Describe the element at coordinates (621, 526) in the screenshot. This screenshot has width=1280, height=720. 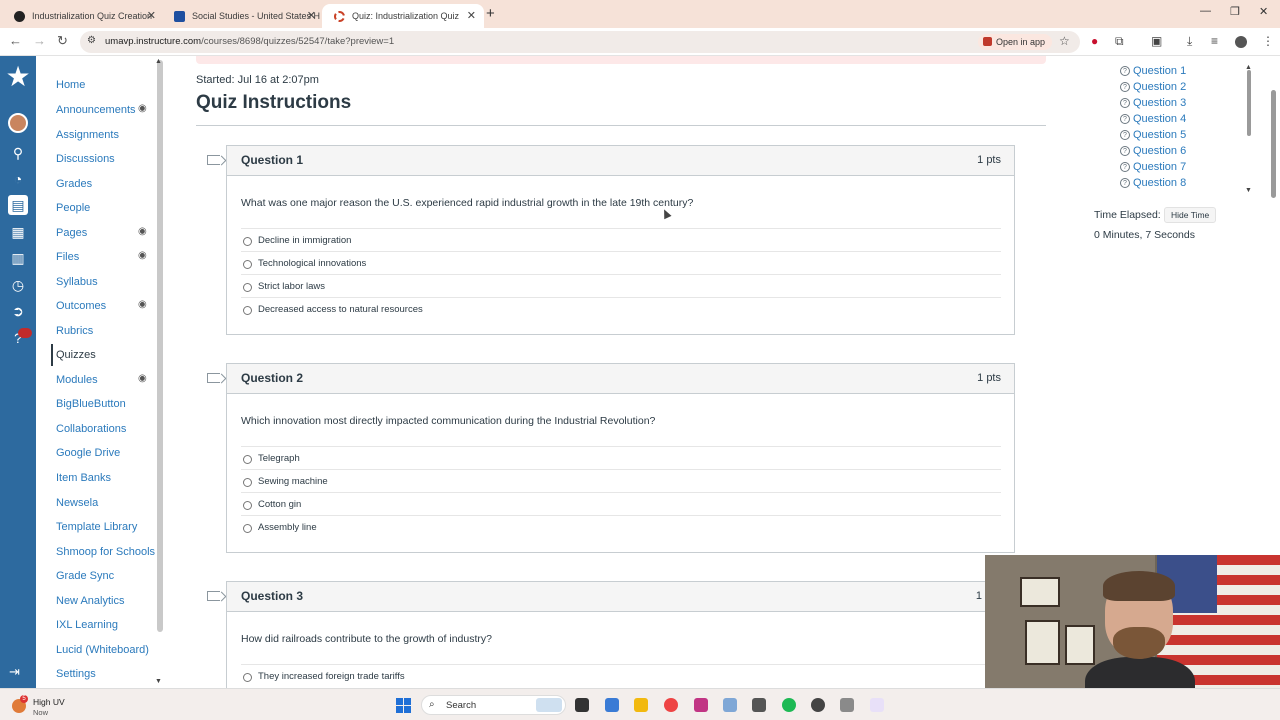
I see `answer-option: Assembly line` at that location.